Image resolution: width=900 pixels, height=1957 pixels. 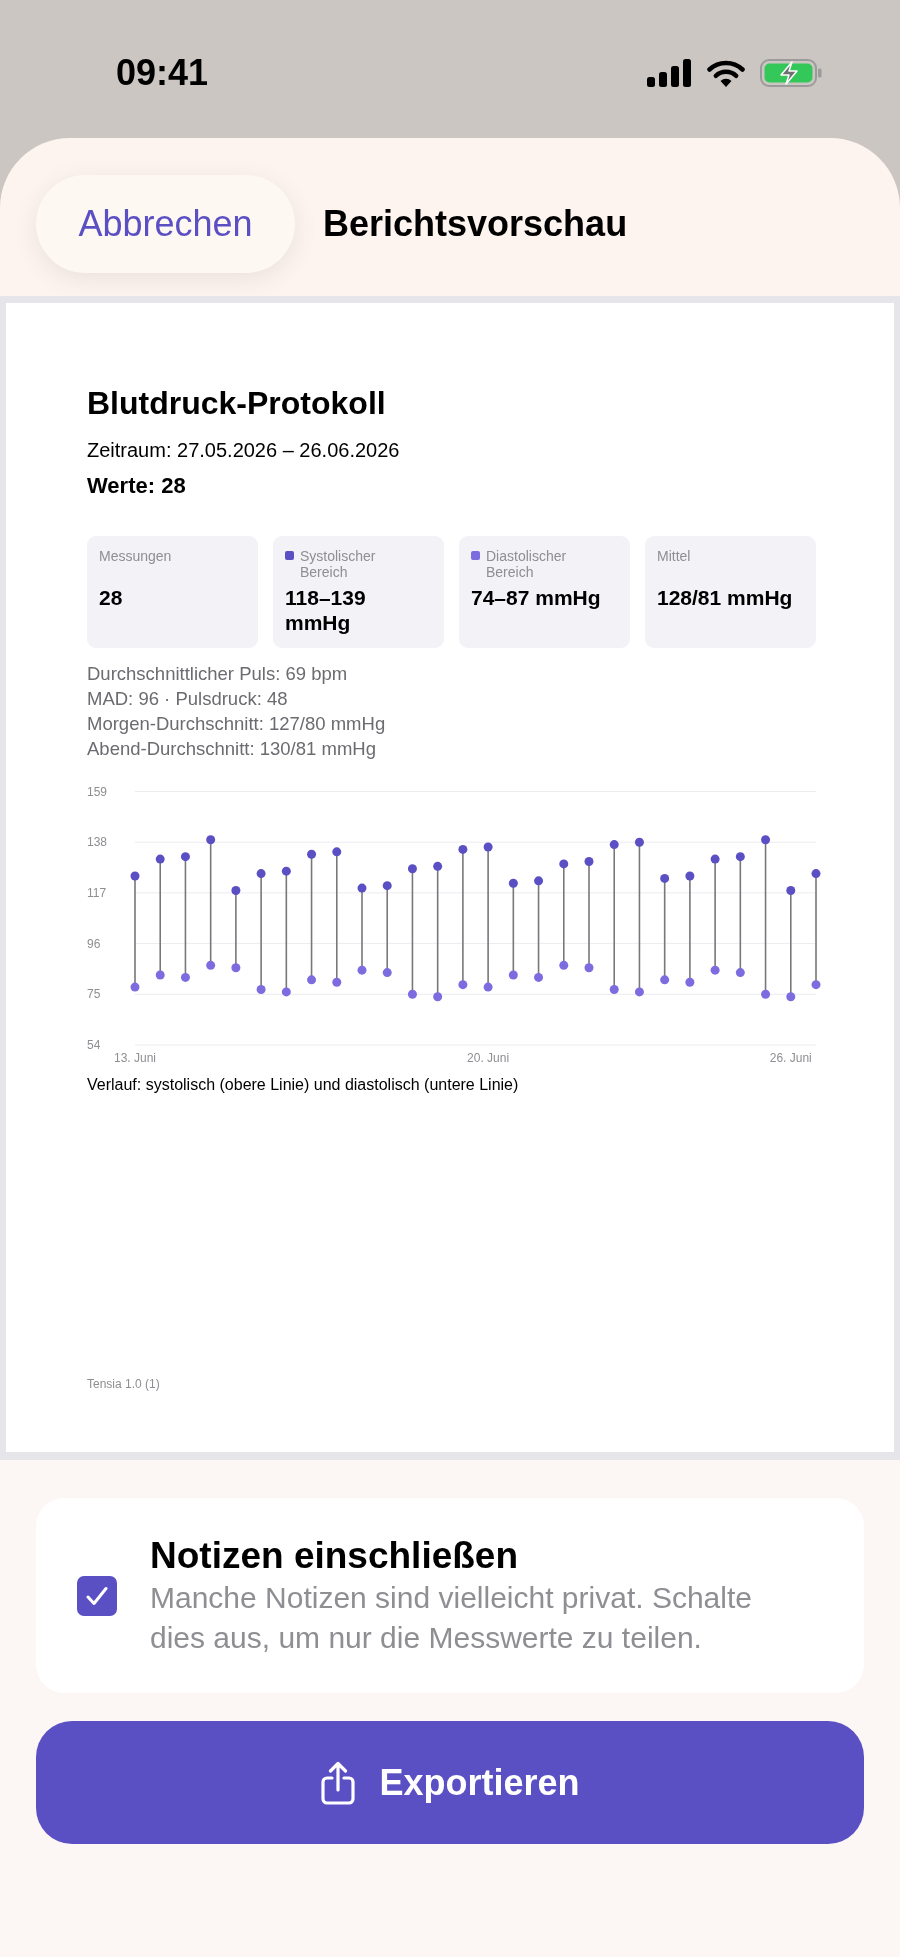 What do you see at coordinates (94, 1045) in the screenshot?
I see `axis-label: 54` at bounding box center [94, 1045].